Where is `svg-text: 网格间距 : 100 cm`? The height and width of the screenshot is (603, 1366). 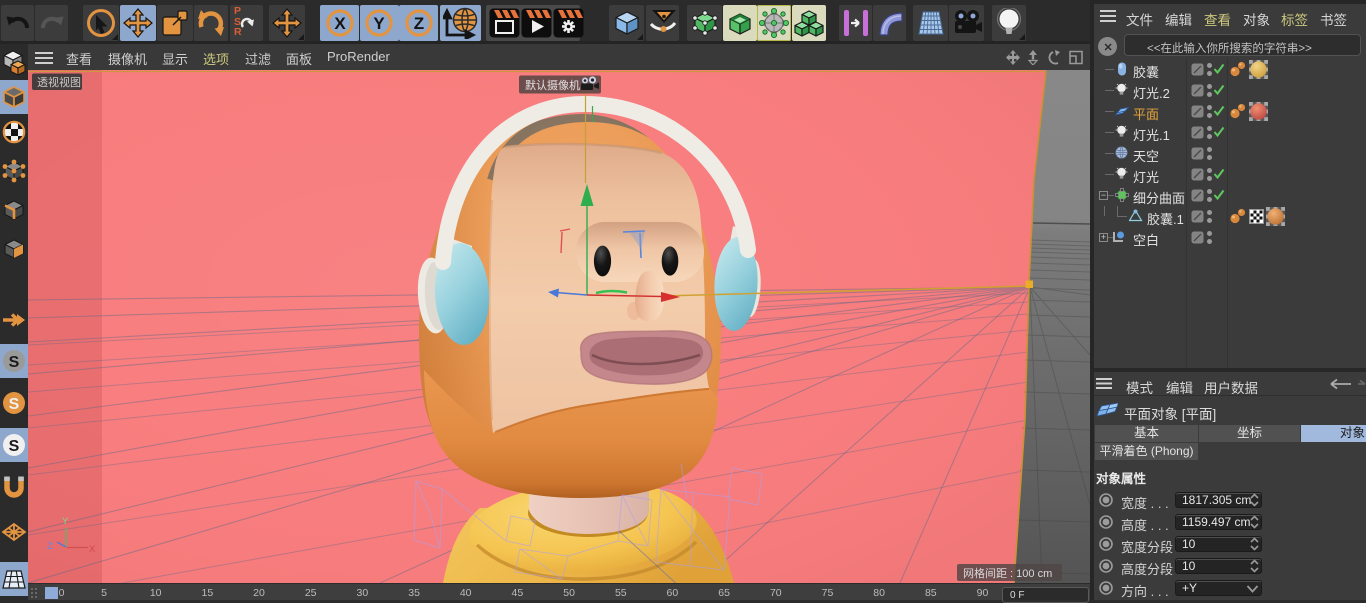
svg-text: 网格间距 : 100 cm is located at coordinates (1007, 573).